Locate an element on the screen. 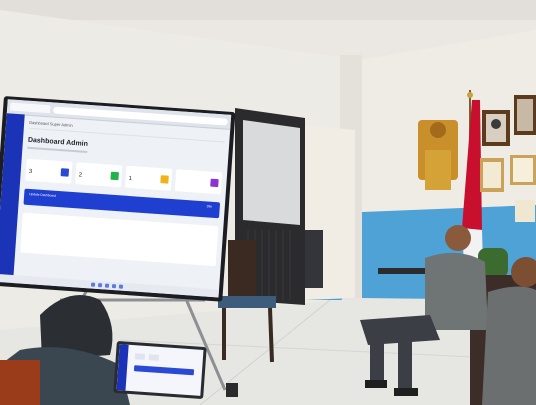 Image resolution: width=536 pixels, height=405 pixels. stat-card: 1 is located at coordinates (148, 178).